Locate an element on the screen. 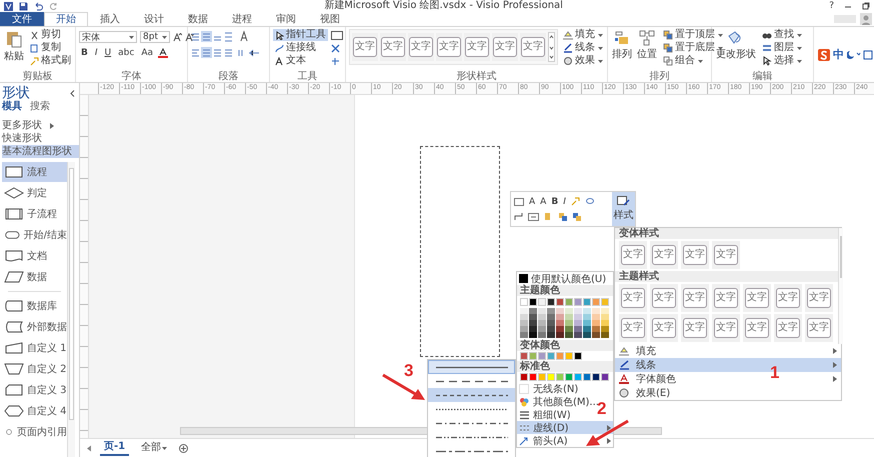 The width and height of the screenshot is (874, 457). clipboard-command: 格式刷 is located at coordinates (50, 61).